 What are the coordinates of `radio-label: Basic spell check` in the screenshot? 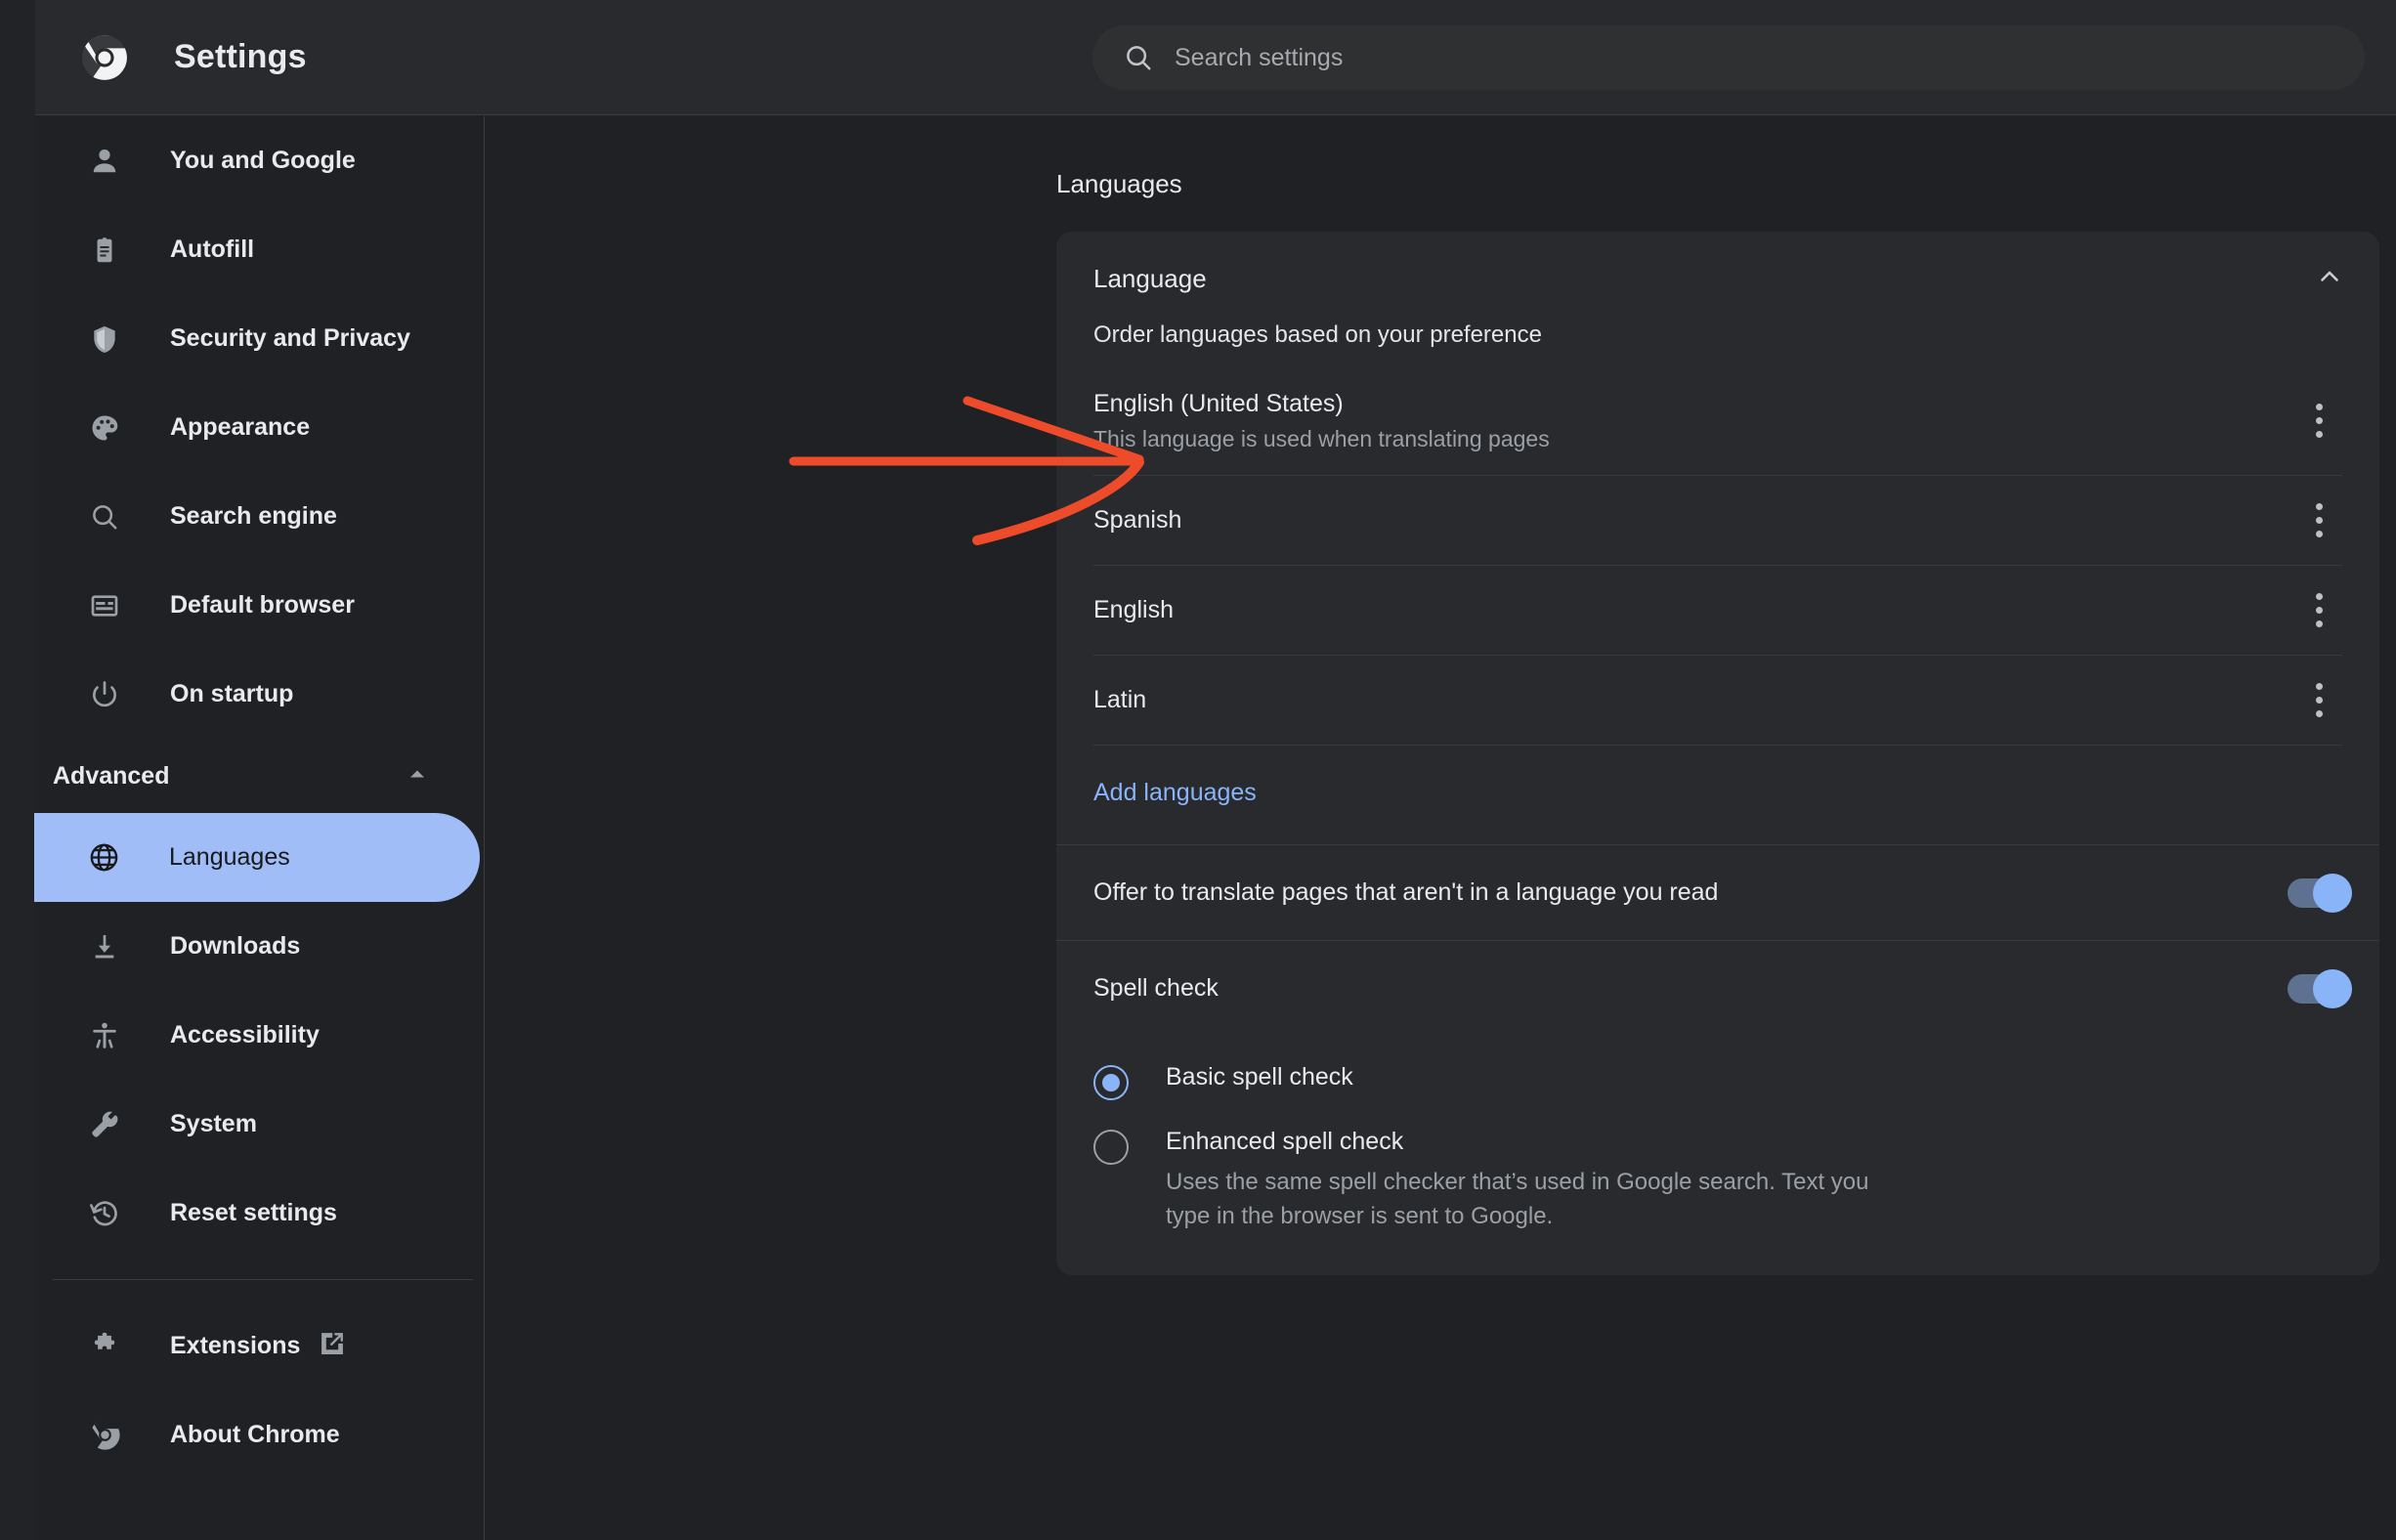 It's located at (1259, 1077).